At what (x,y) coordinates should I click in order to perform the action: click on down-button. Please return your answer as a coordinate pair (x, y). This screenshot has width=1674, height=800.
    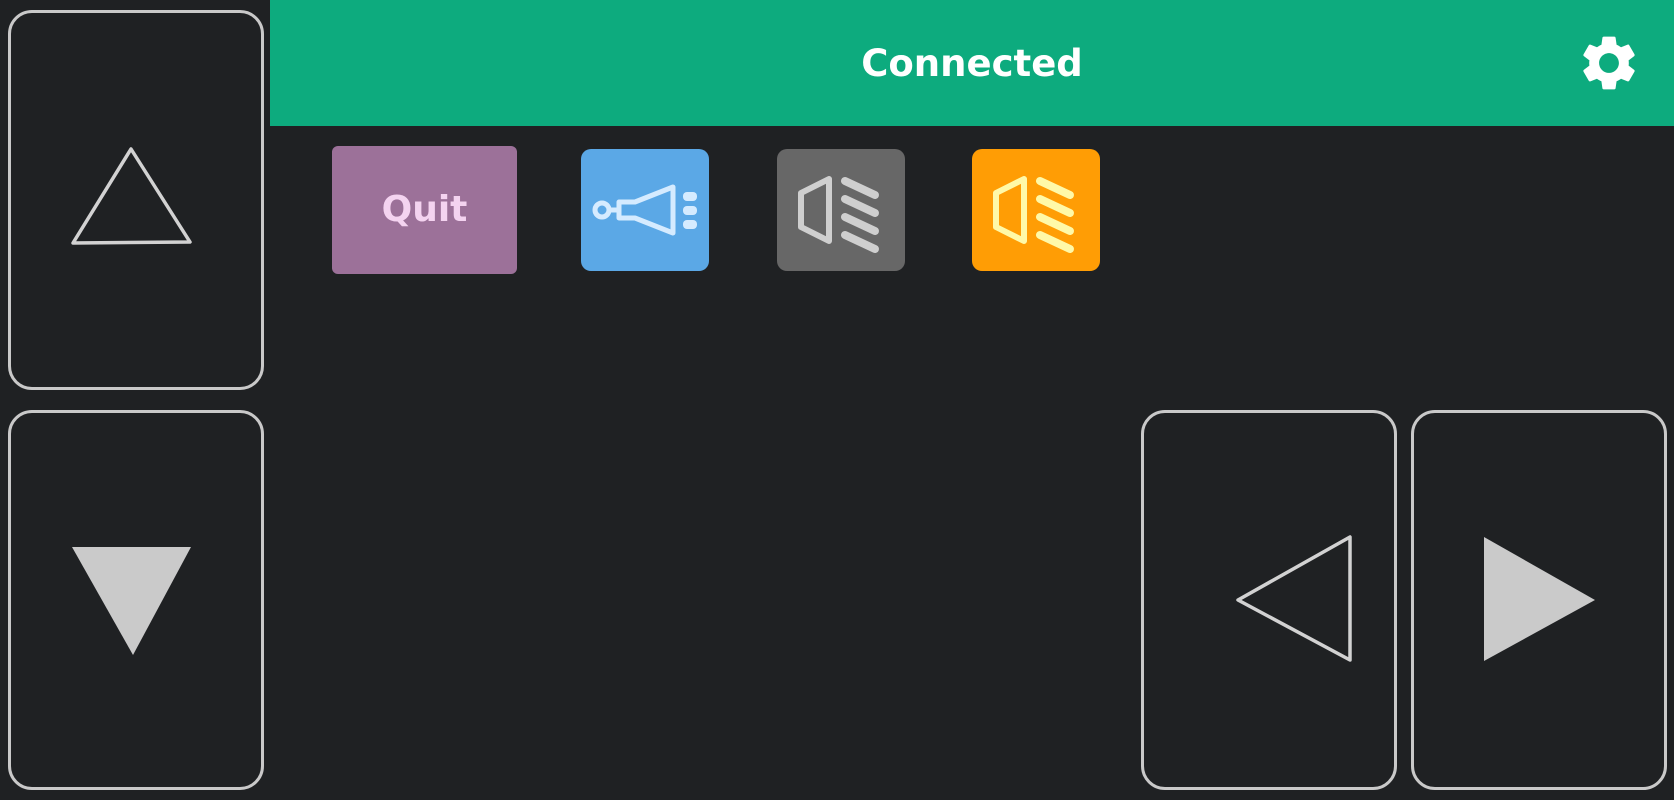
    Looking at the image, I should click on (136, 600).